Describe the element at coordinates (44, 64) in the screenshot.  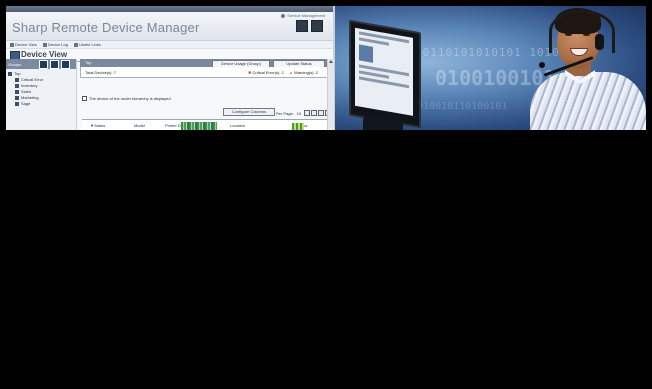
I see `refresh-icon` at that location.